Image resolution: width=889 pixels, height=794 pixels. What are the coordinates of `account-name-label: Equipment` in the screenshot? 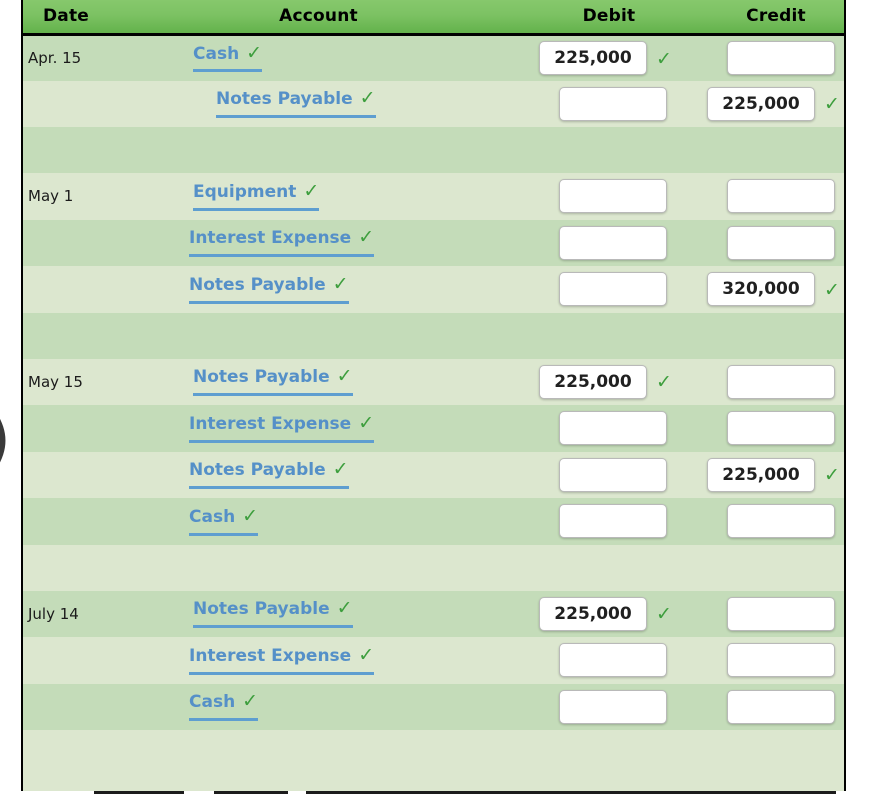 It's located at (245, 191).